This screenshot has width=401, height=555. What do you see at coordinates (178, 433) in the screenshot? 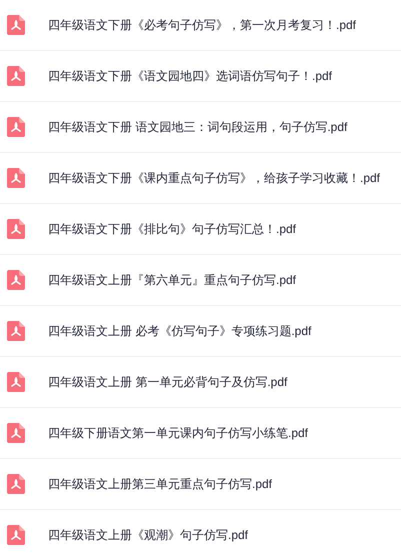
I see `file-name: 四年级下册语文第一单元课内句子仿写小练笔.pdf` at bounding box center [178, 433].